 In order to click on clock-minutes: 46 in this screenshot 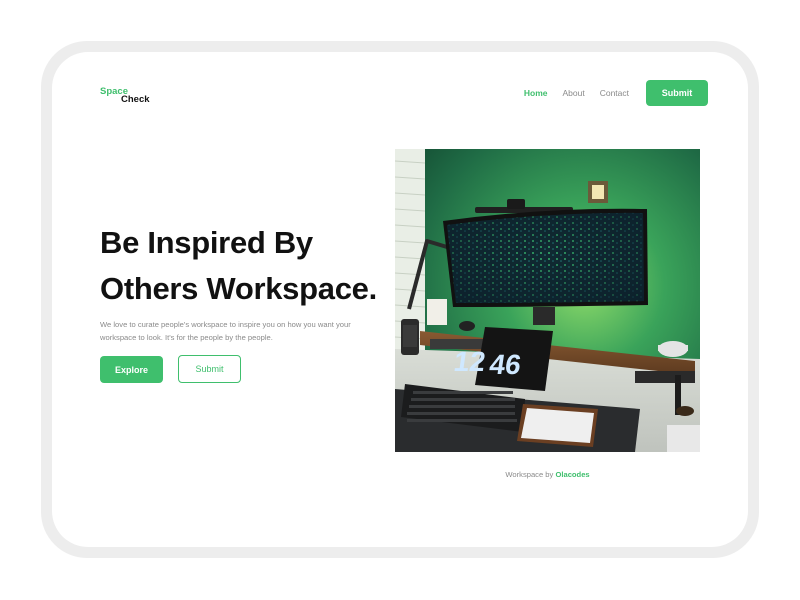, I will do `click(505, 364)`.